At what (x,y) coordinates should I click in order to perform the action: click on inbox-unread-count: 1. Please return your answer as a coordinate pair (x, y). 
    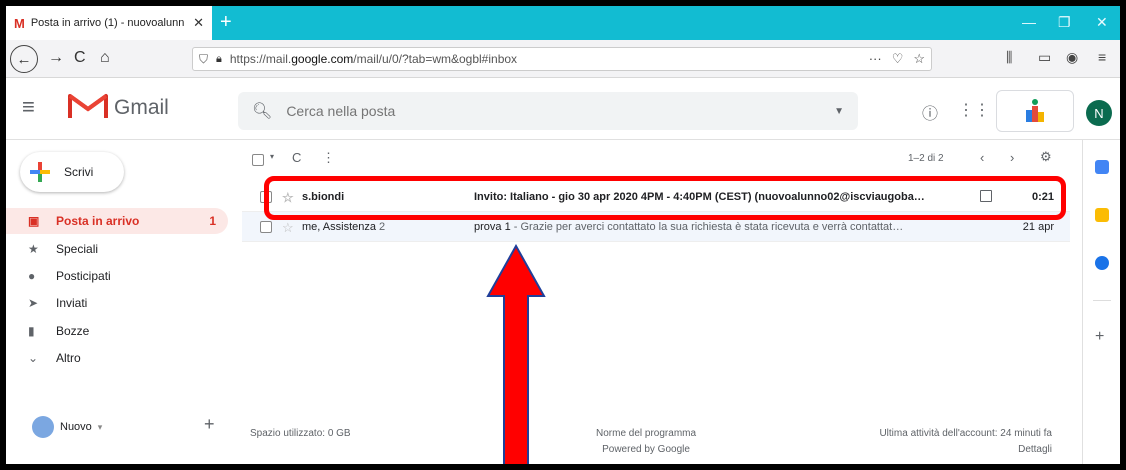
    Looking at the image, I should click on (212, 221).